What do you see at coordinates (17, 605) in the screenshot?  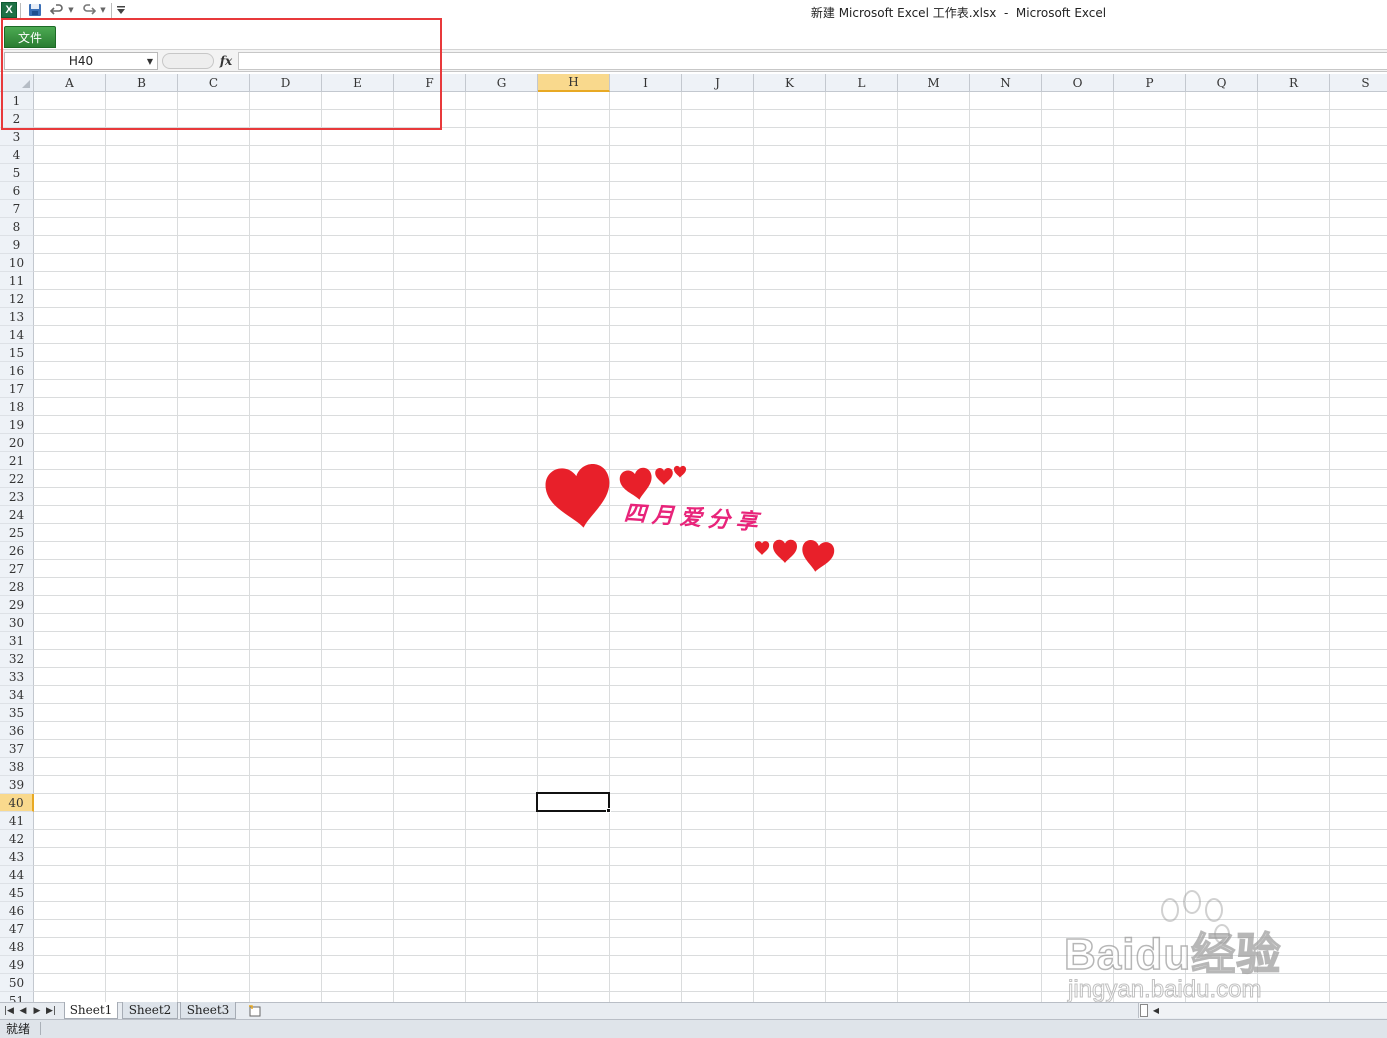 I see `row-header-29: 29` at bounding box center [17, 605].